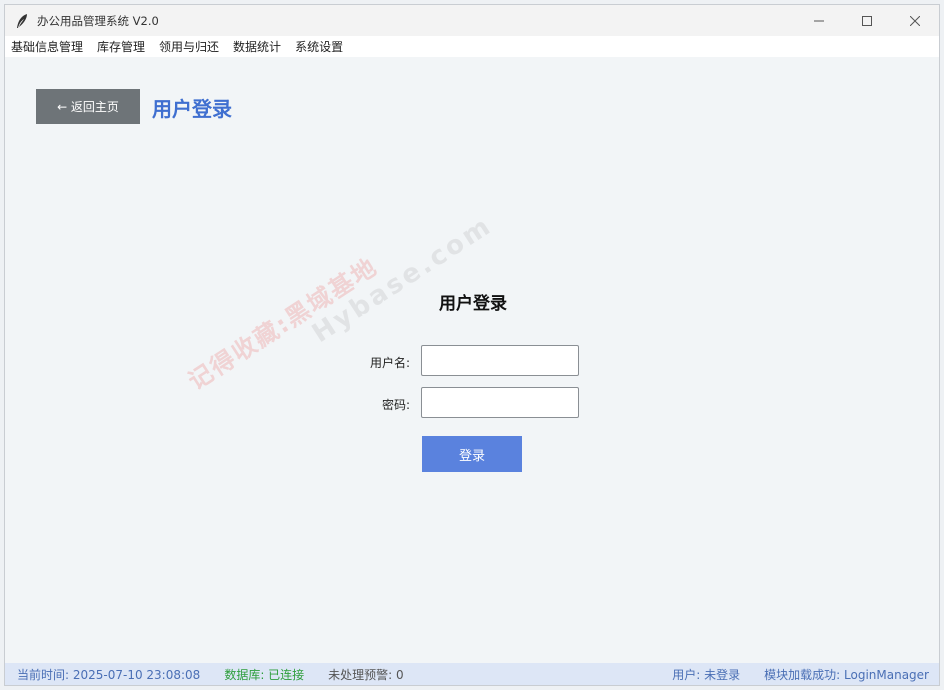 The width and height of the screenshot is (944, 690). I want to click on login-heading-text: 用户登录, so click(473, 304).